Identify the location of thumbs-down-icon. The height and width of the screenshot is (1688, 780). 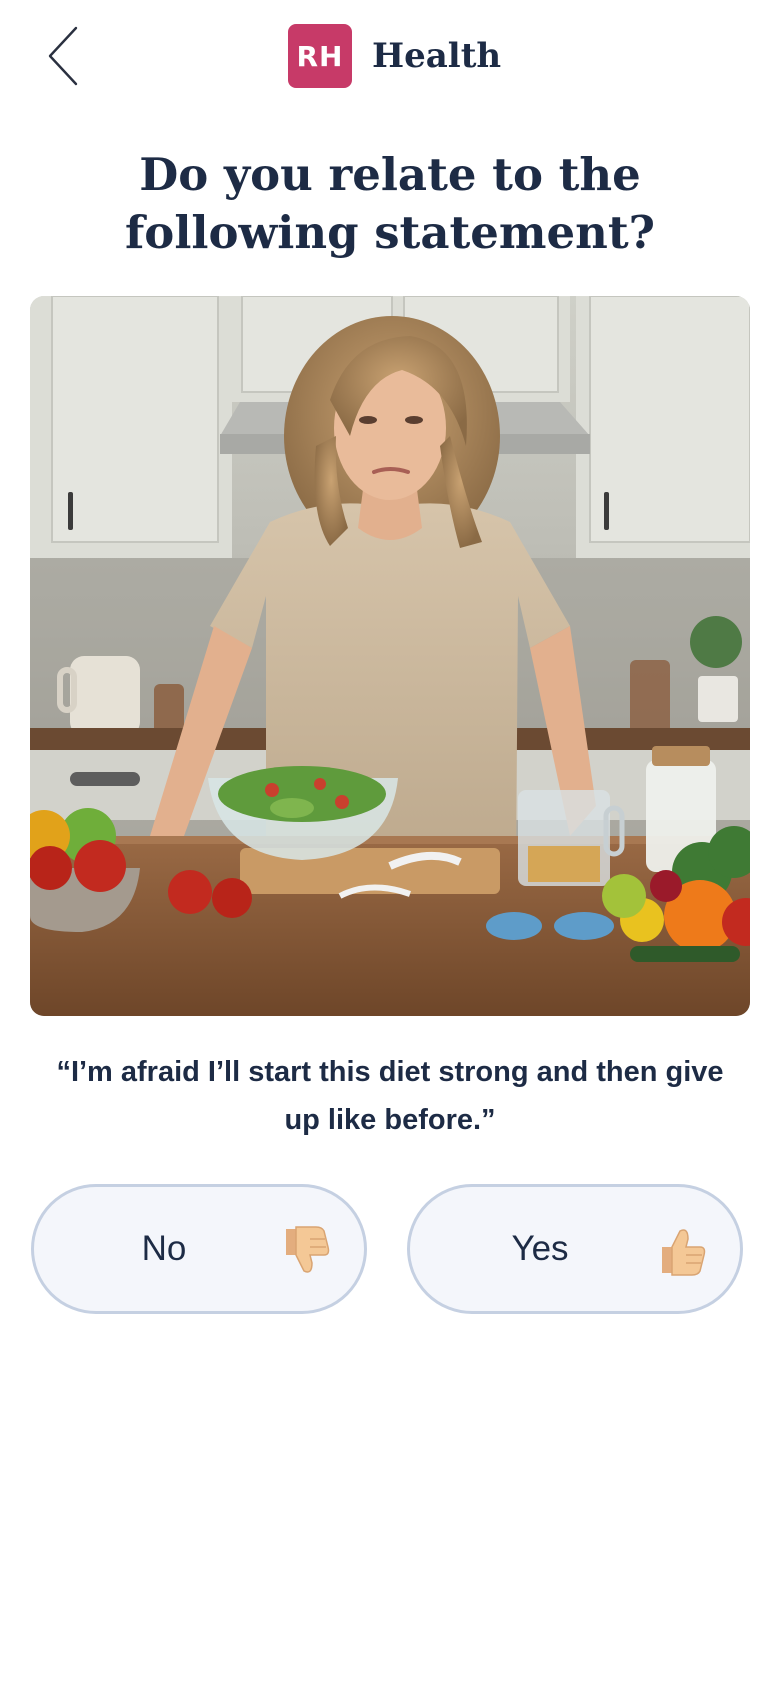
(308, 1249).